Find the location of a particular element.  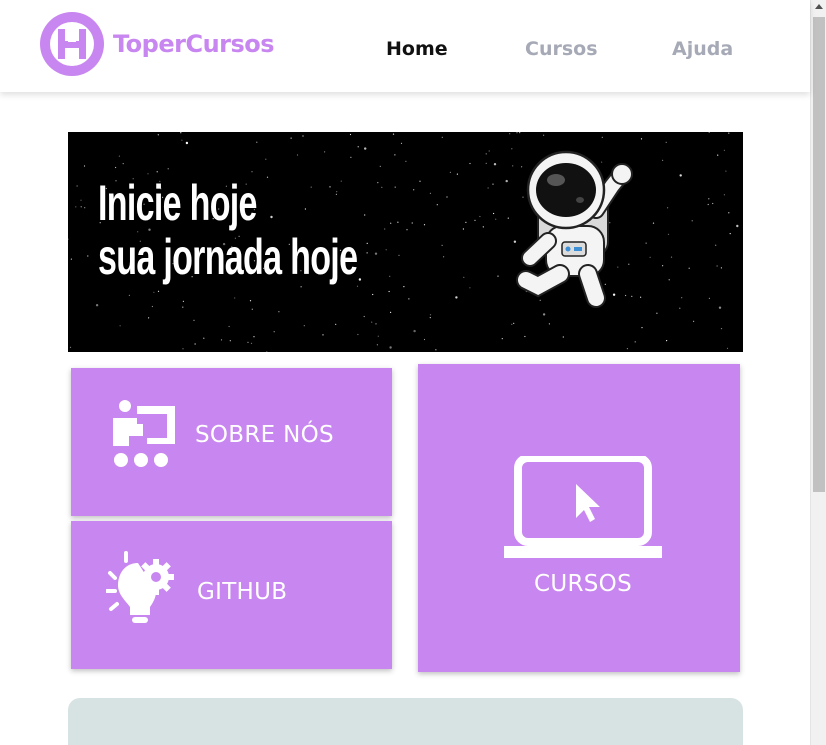

hero-headline: Inicie hoje sua jornada hoje is located at coordinates (228, 230).